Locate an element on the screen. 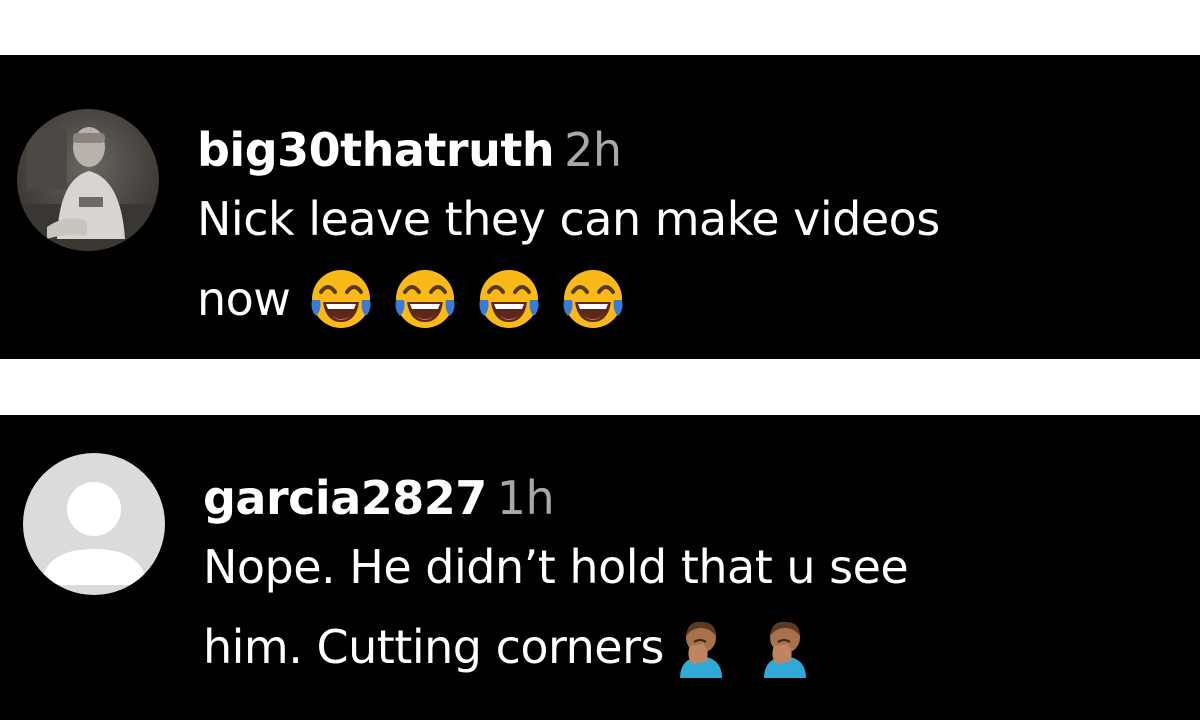  username: big30thatruth is located at coordinates (376, 150).